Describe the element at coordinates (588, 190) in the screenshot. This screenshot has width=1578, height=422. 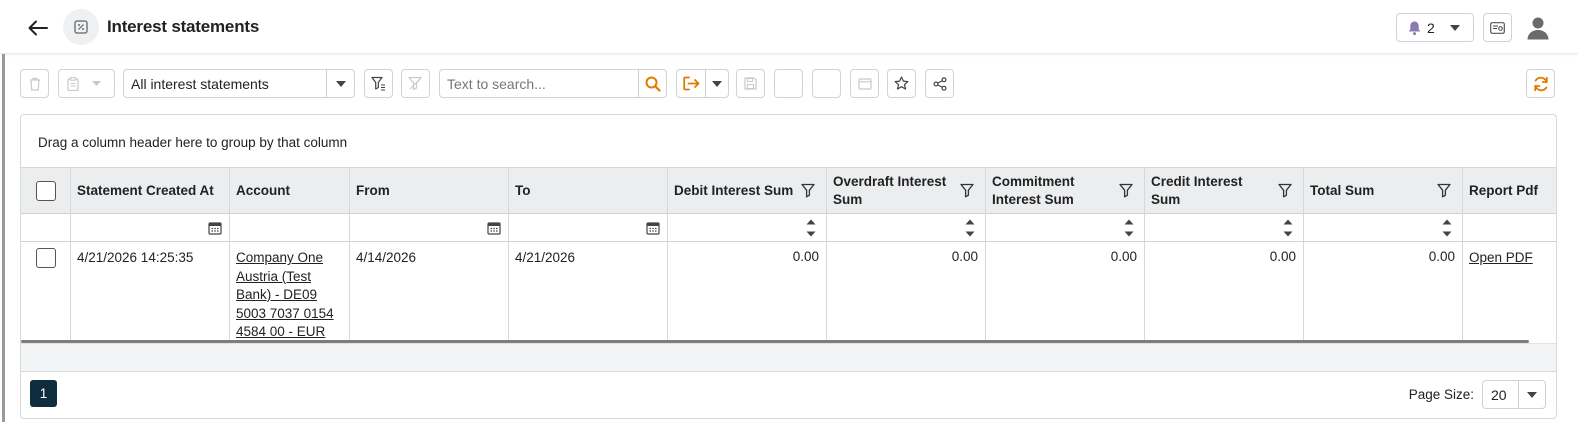
I see `column-header-to: To` at that location.